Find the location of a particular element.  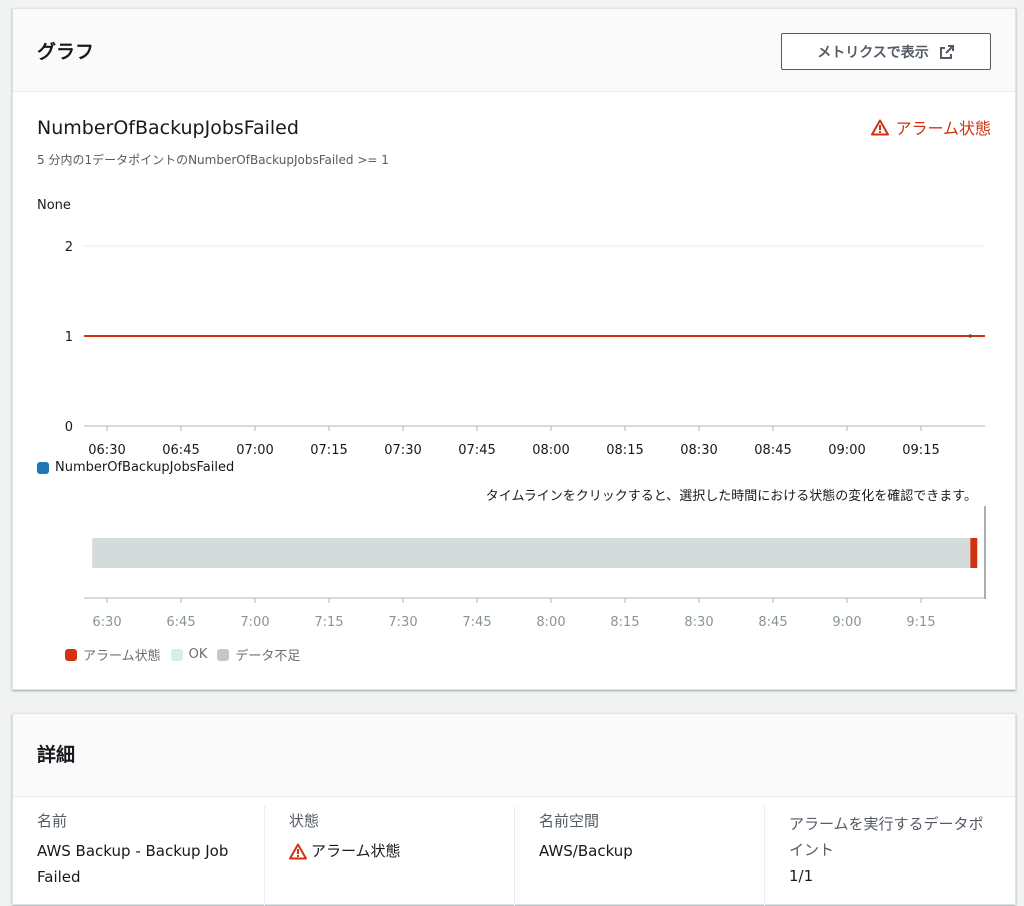

timeline-tick-label: 6:45 is located at coordinates (180, 622).